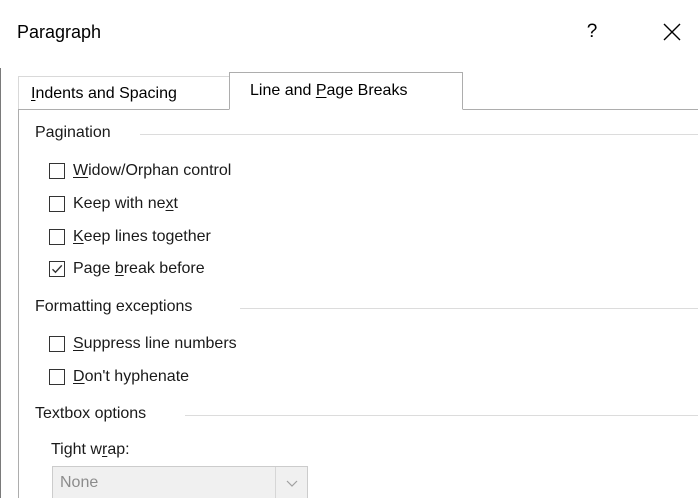  I want to click on tight-wrap-label: Tight wrap:, so click(90, 450).